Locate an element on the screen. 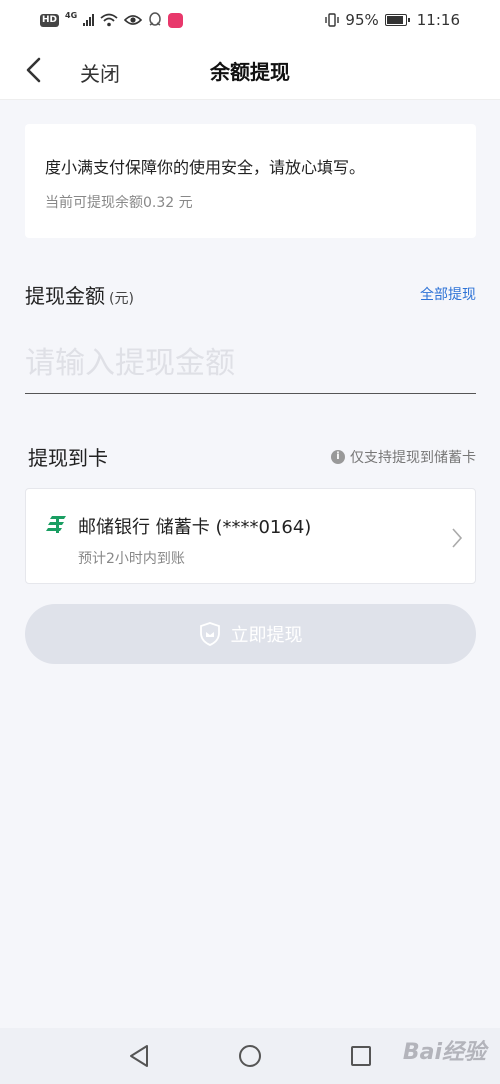 The height and width of the screenshot is (1084, 500). nav-home-icon is located at coordinates (250, 1056).